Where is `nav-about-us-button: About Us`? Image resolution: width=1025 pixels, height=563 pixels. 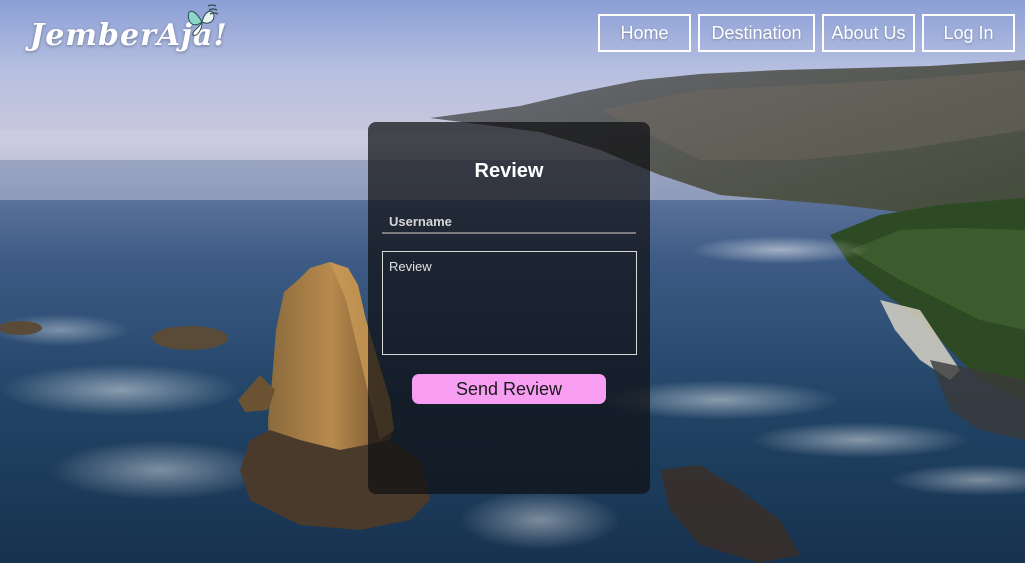 nav-about-us-button: About Us is located at coordinates (868, 33).